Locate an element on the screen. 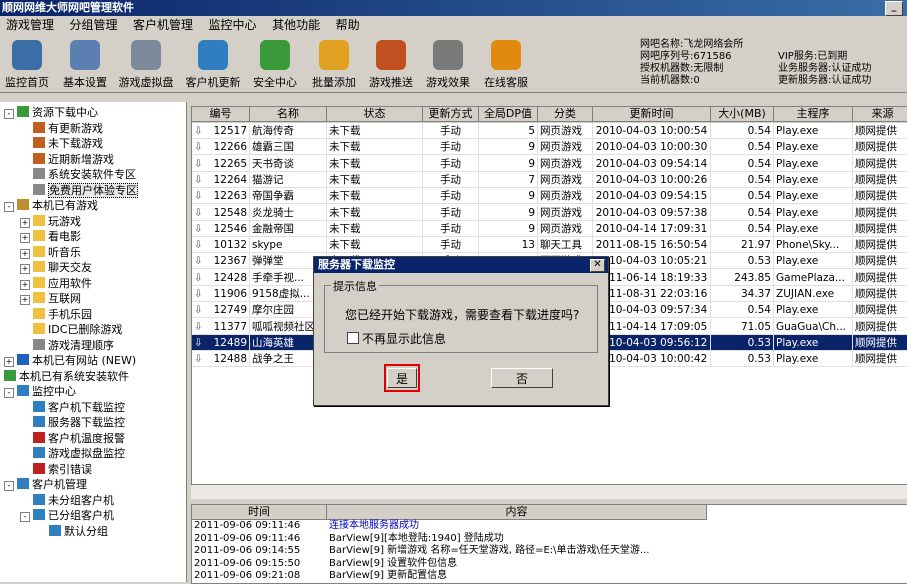 The image size is (907, 584). info-current-count: 当前机器数:0 is located at coordinates (670, 80).